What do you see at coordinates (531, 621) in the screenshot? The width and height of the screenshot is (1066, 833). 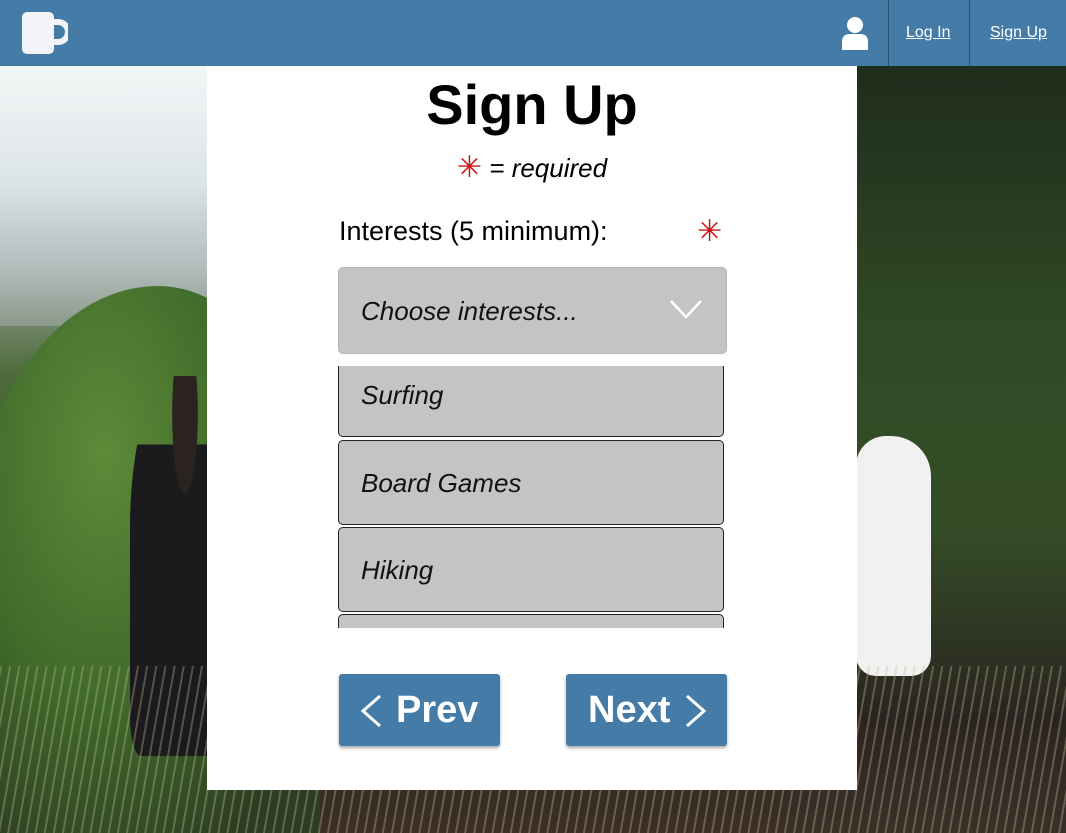 I see `interest-option-partial` at bounding box center [531, 621].